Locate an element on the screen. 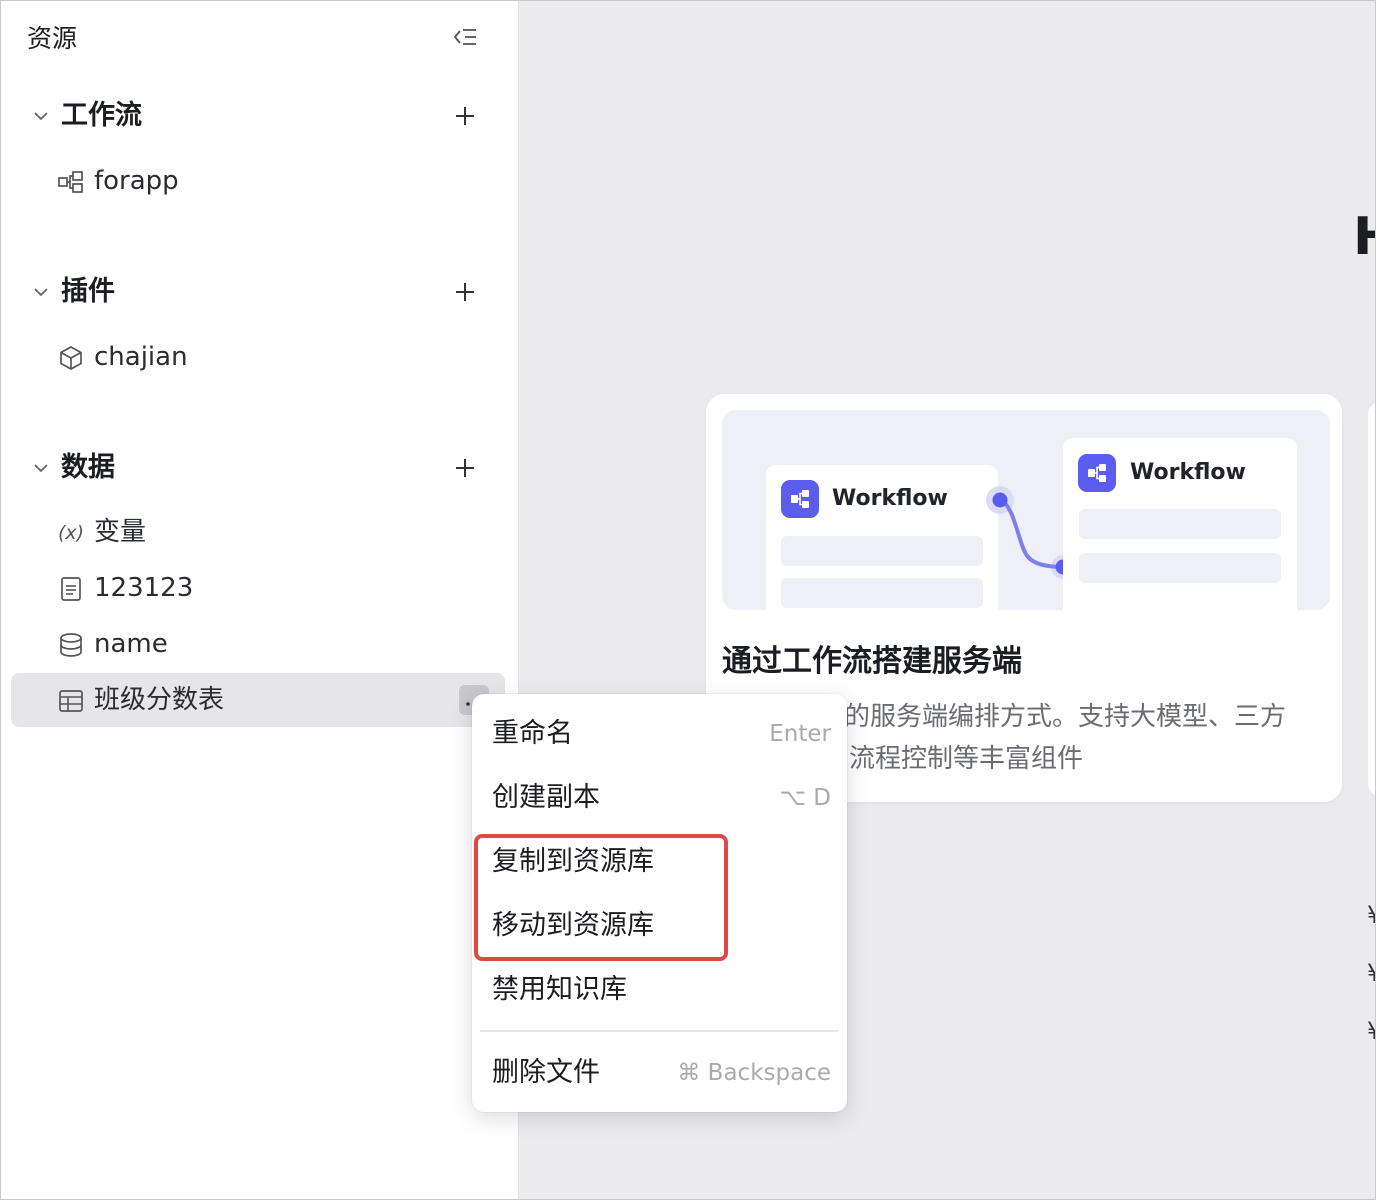  menu-divider is located at coordinates (659, 1031).